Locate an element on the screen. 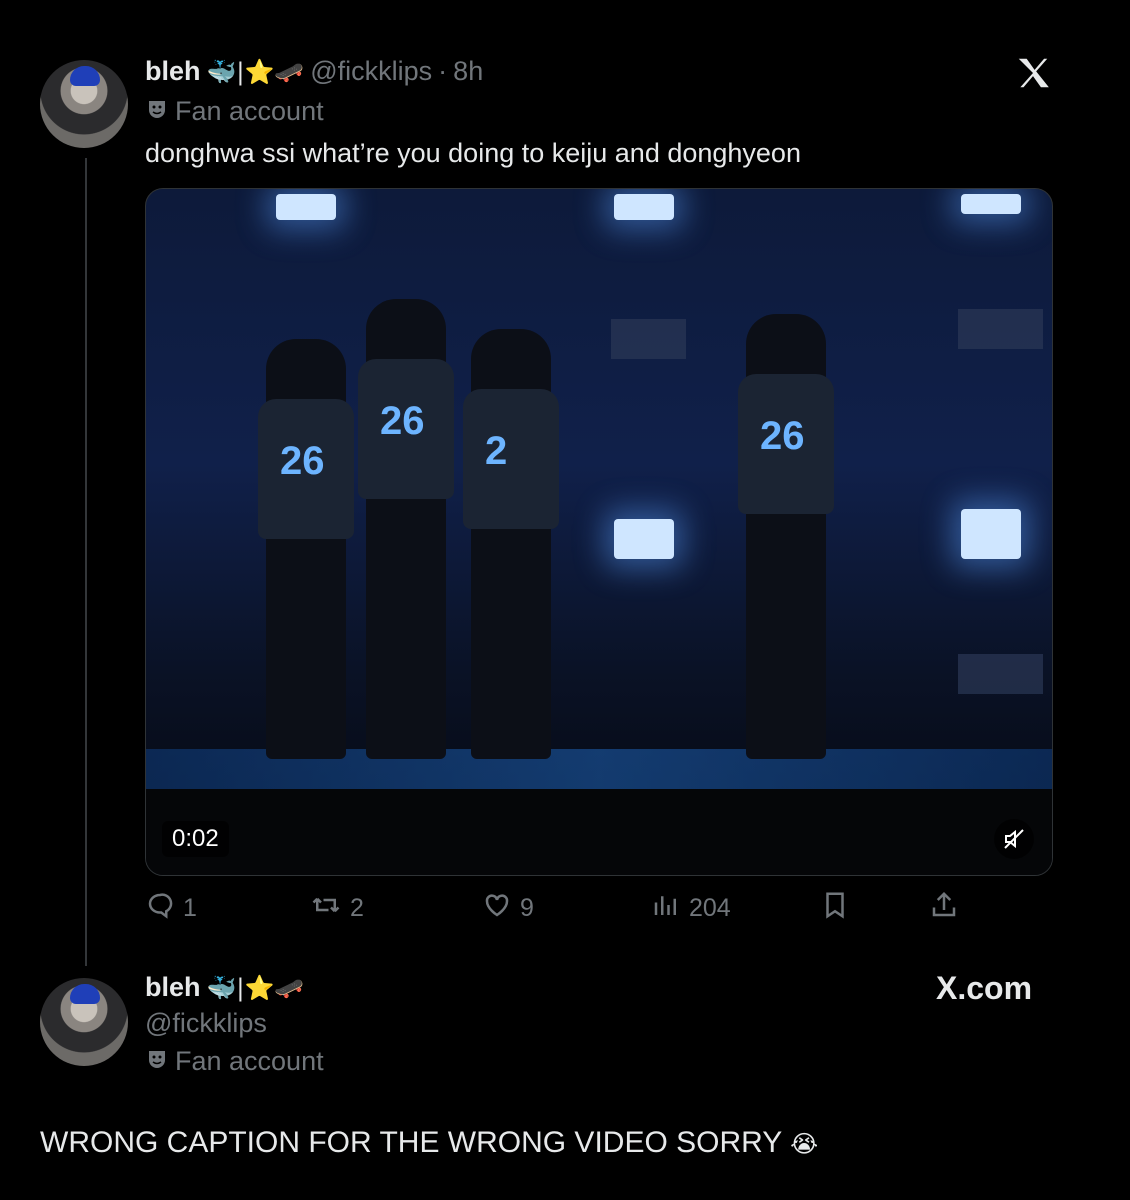 The image size is (1130, 1200). timestamp: 8h is located at coordinates (468, 71).